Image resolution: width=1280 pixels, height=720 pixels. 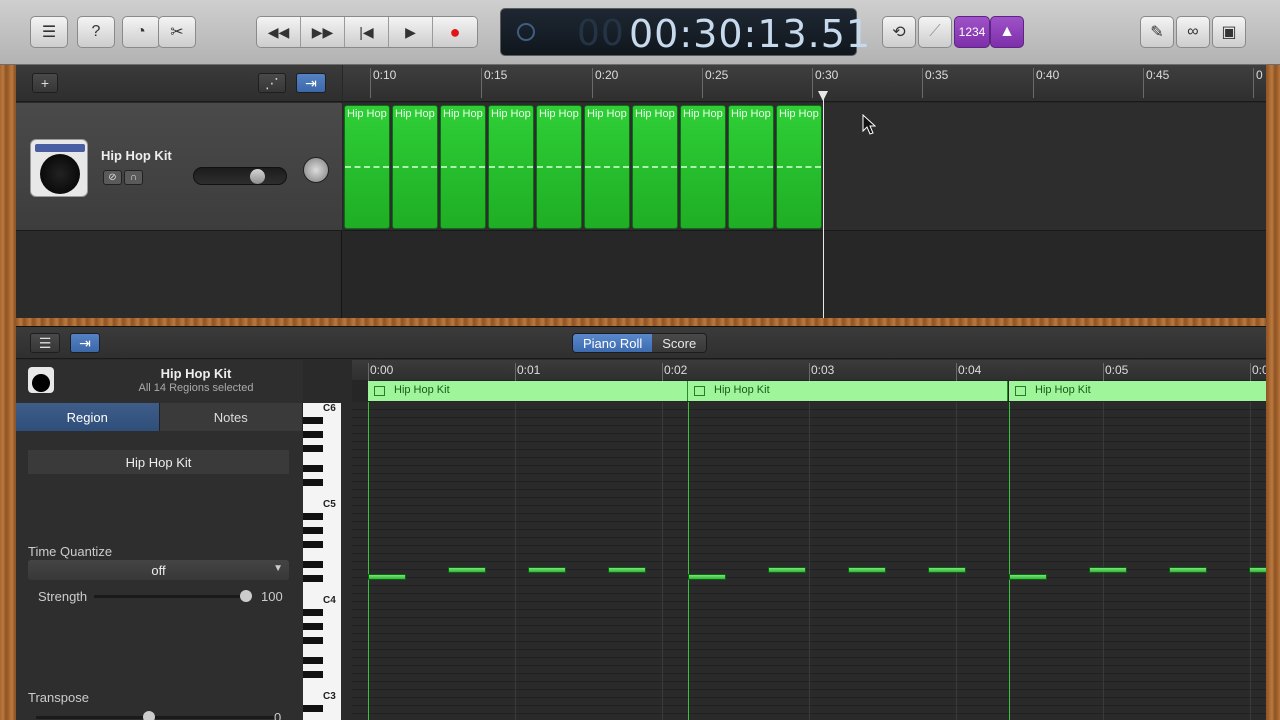 I want to click on help-icon: ?, so click(x=96, y=31).